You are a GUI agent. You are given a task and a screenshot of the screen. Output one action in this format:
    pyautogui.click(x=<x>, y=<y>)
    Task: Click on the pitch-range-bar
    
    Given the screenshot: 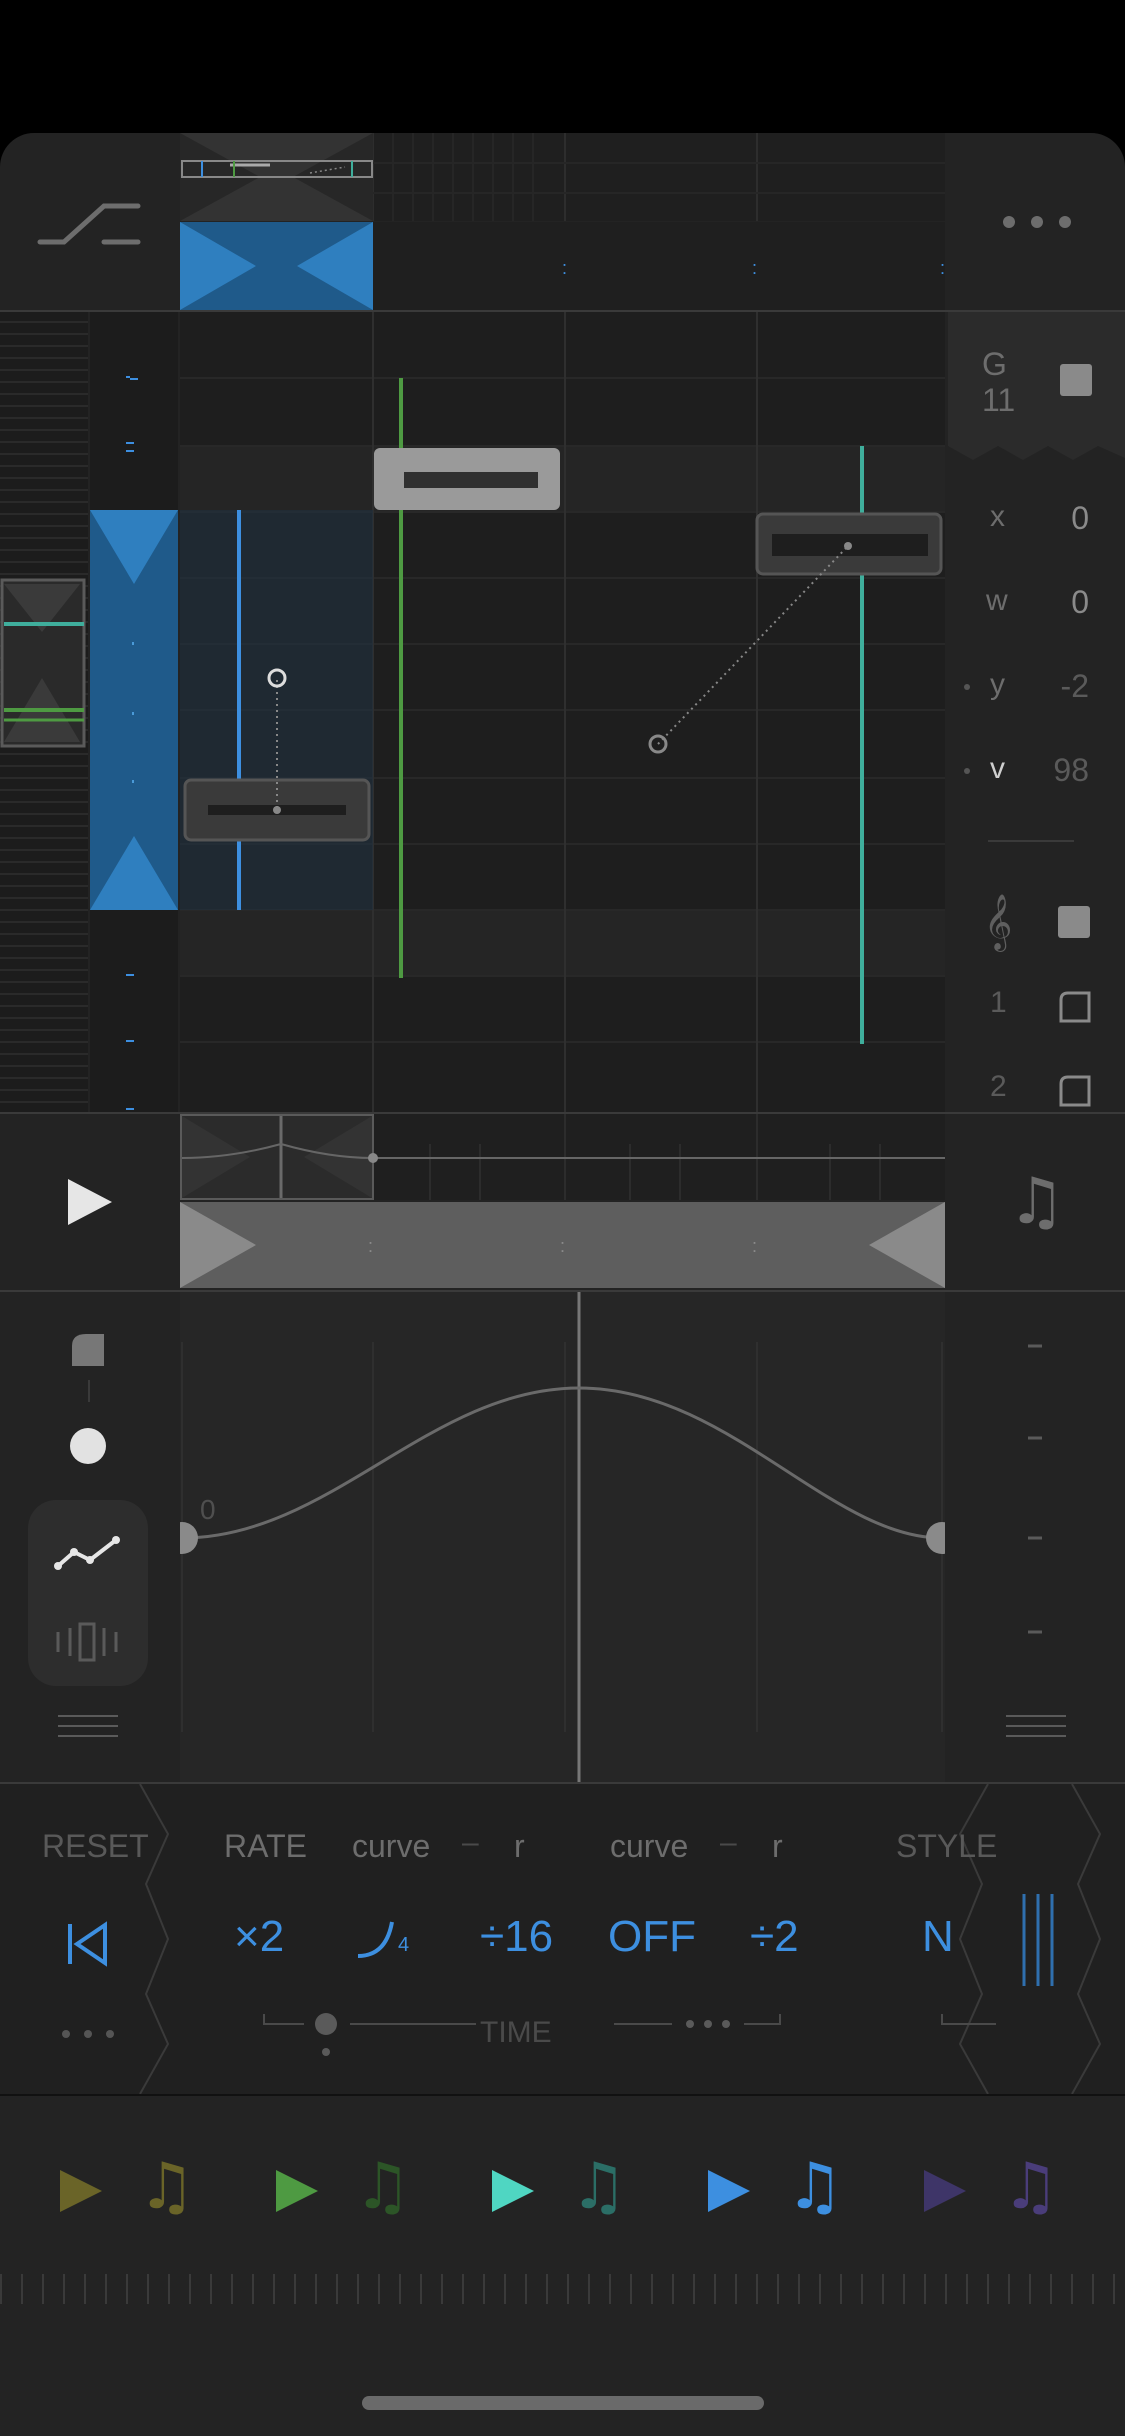 What is the action you would take?
    pyautogui.click(x=134, y=712)
    